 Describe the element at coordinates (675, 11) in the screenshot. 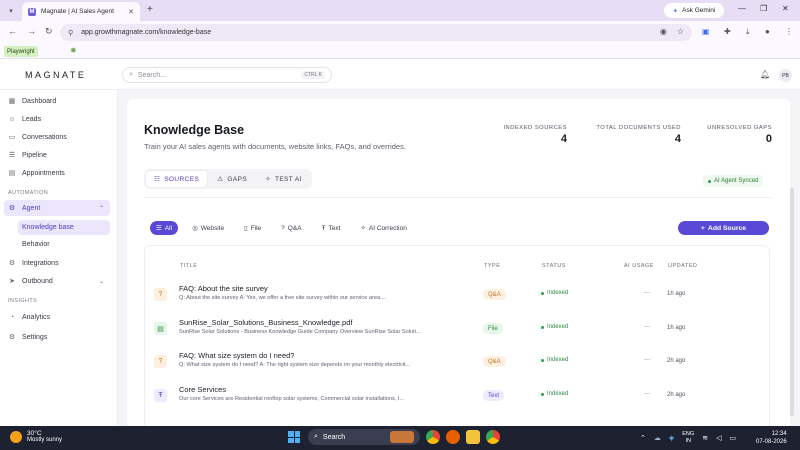

I see `gemini-sparkle-icon: ✦` at that location.